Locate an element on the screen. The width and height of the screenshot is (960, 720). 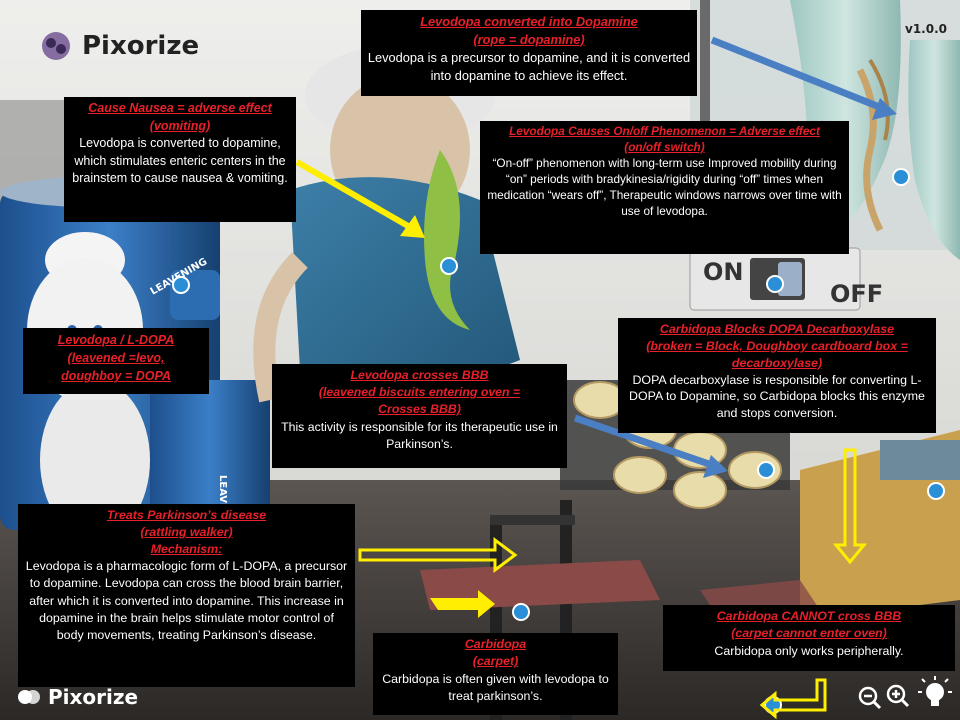
zoom-out-button is located at coordinates (869, 695).